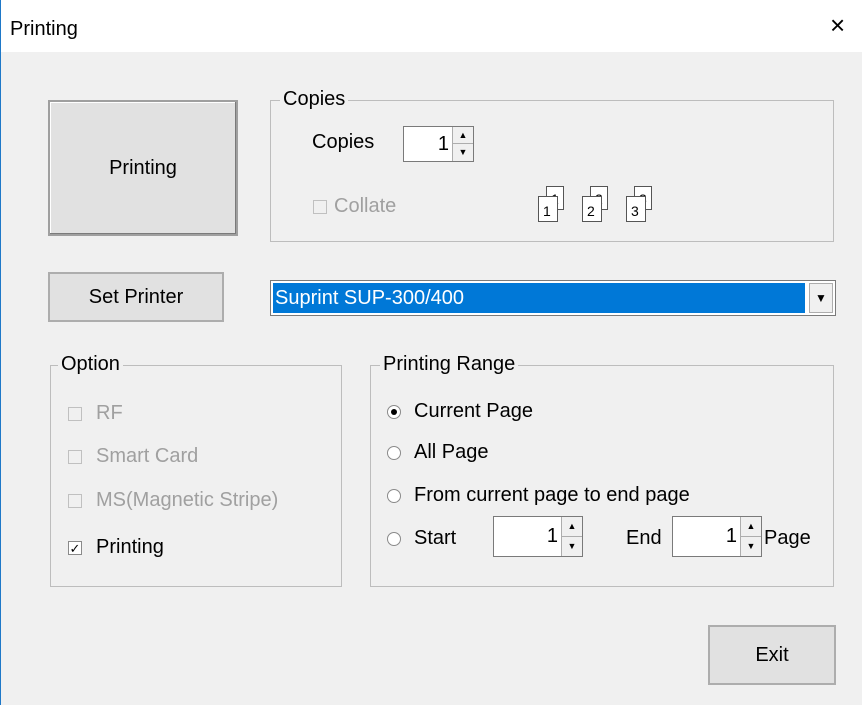 This screenshot has width=862, height=705. Describe the element at coordinates (451, 452) in the screenshot. I see `all-page-label: All Page` at that location.